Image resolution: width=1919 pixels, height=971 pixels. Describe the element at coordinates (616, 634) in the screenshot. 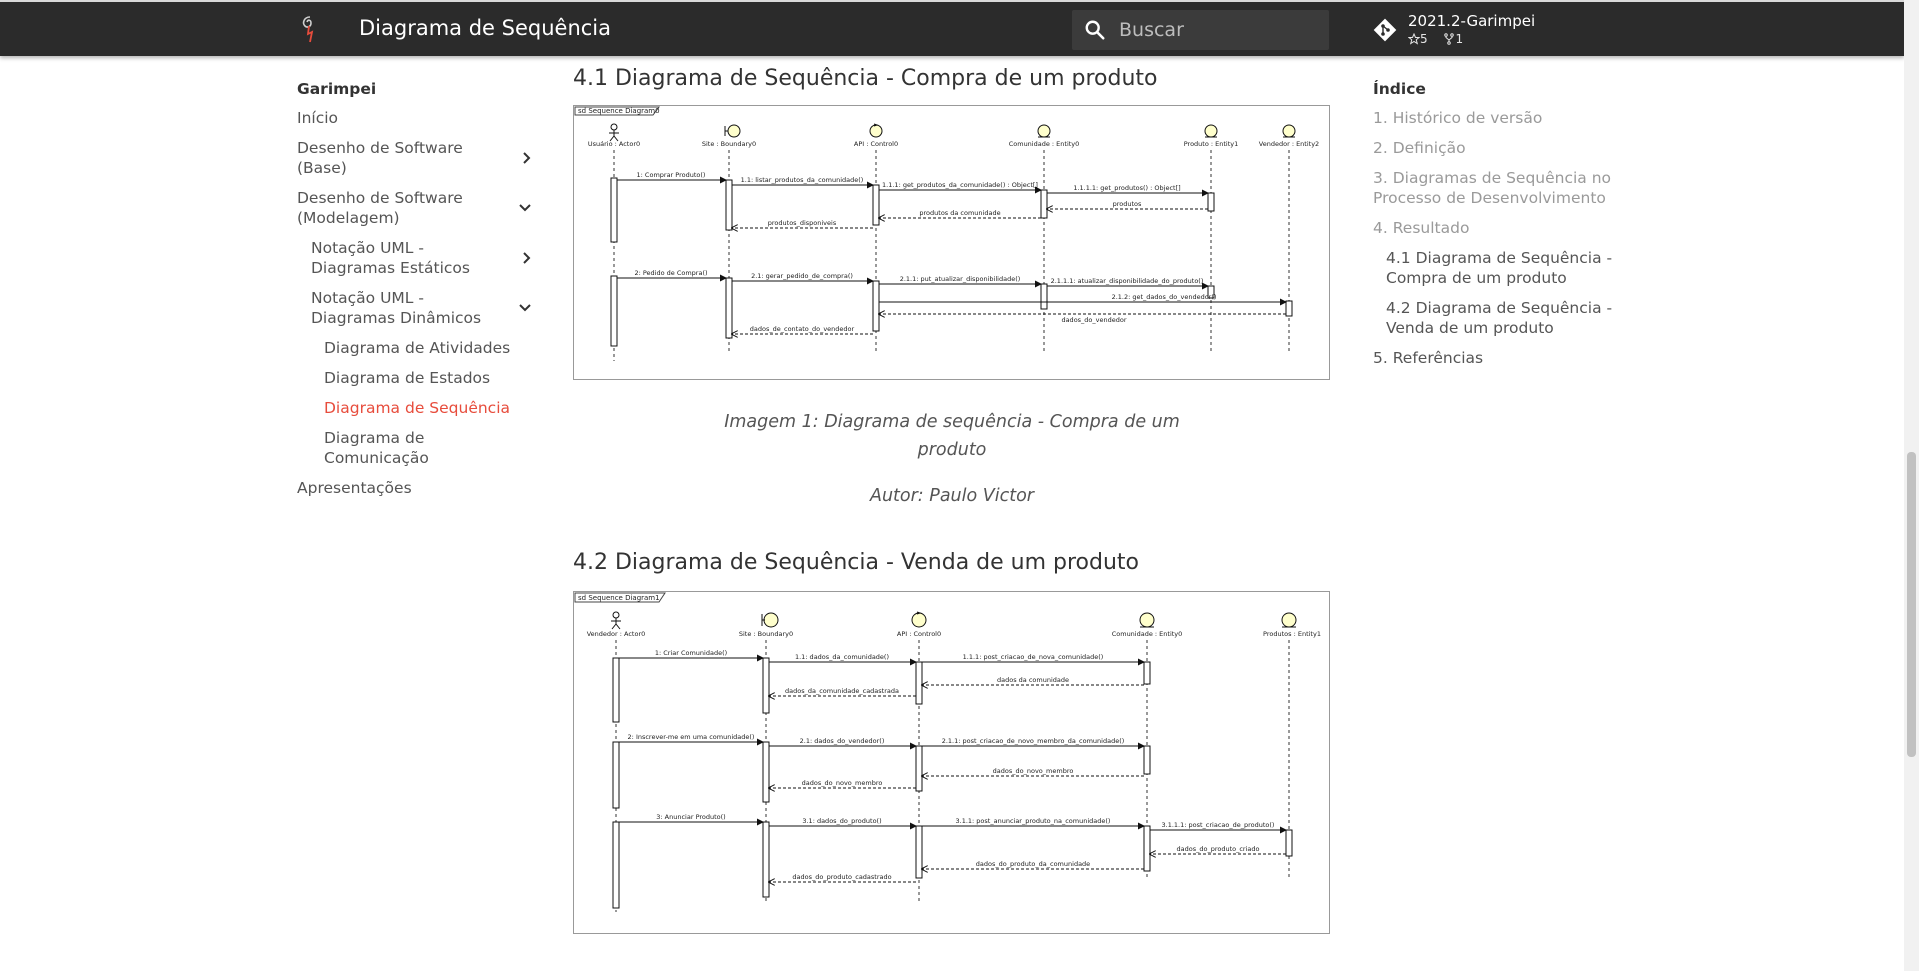

I see `lifeline-vendedor: Vendedor : Actor0` at that location.